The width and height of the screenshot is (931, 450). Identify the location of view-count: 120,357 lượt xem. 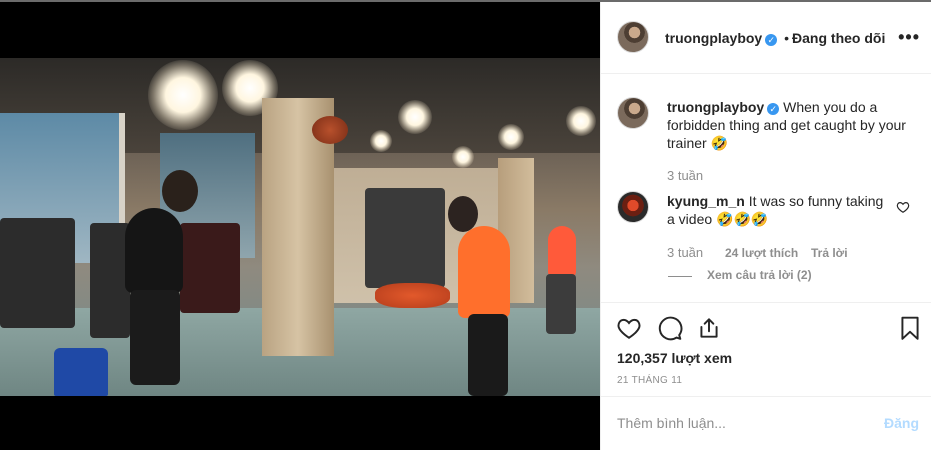
(674, 358).